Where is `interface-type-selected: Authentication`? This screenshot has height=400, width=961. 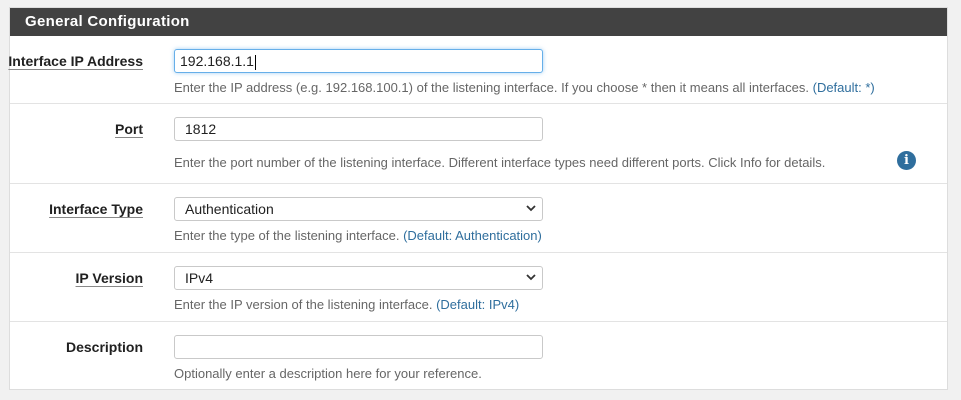 interface-type-selected: Authentication is located at coordinates (229, 209).